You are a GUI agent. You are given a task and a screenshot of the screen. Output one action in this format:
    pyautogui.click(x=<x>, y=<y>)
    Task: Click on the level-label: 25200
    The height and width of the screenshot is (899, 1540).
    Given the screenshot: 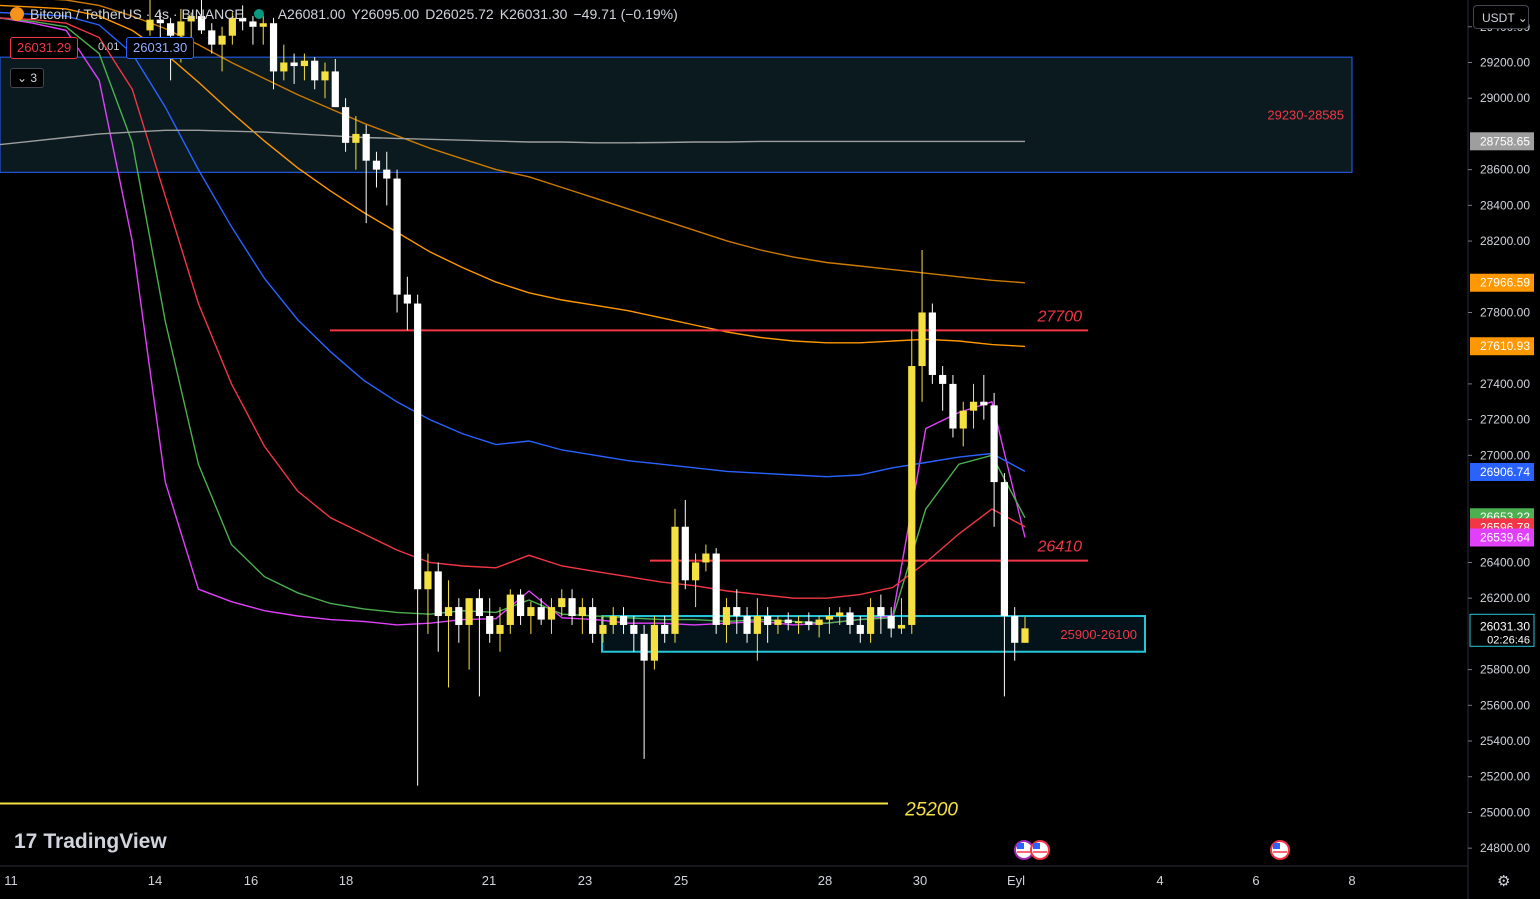 What is the action you would take?
    pyautogui.click(x=931, y=810)
    